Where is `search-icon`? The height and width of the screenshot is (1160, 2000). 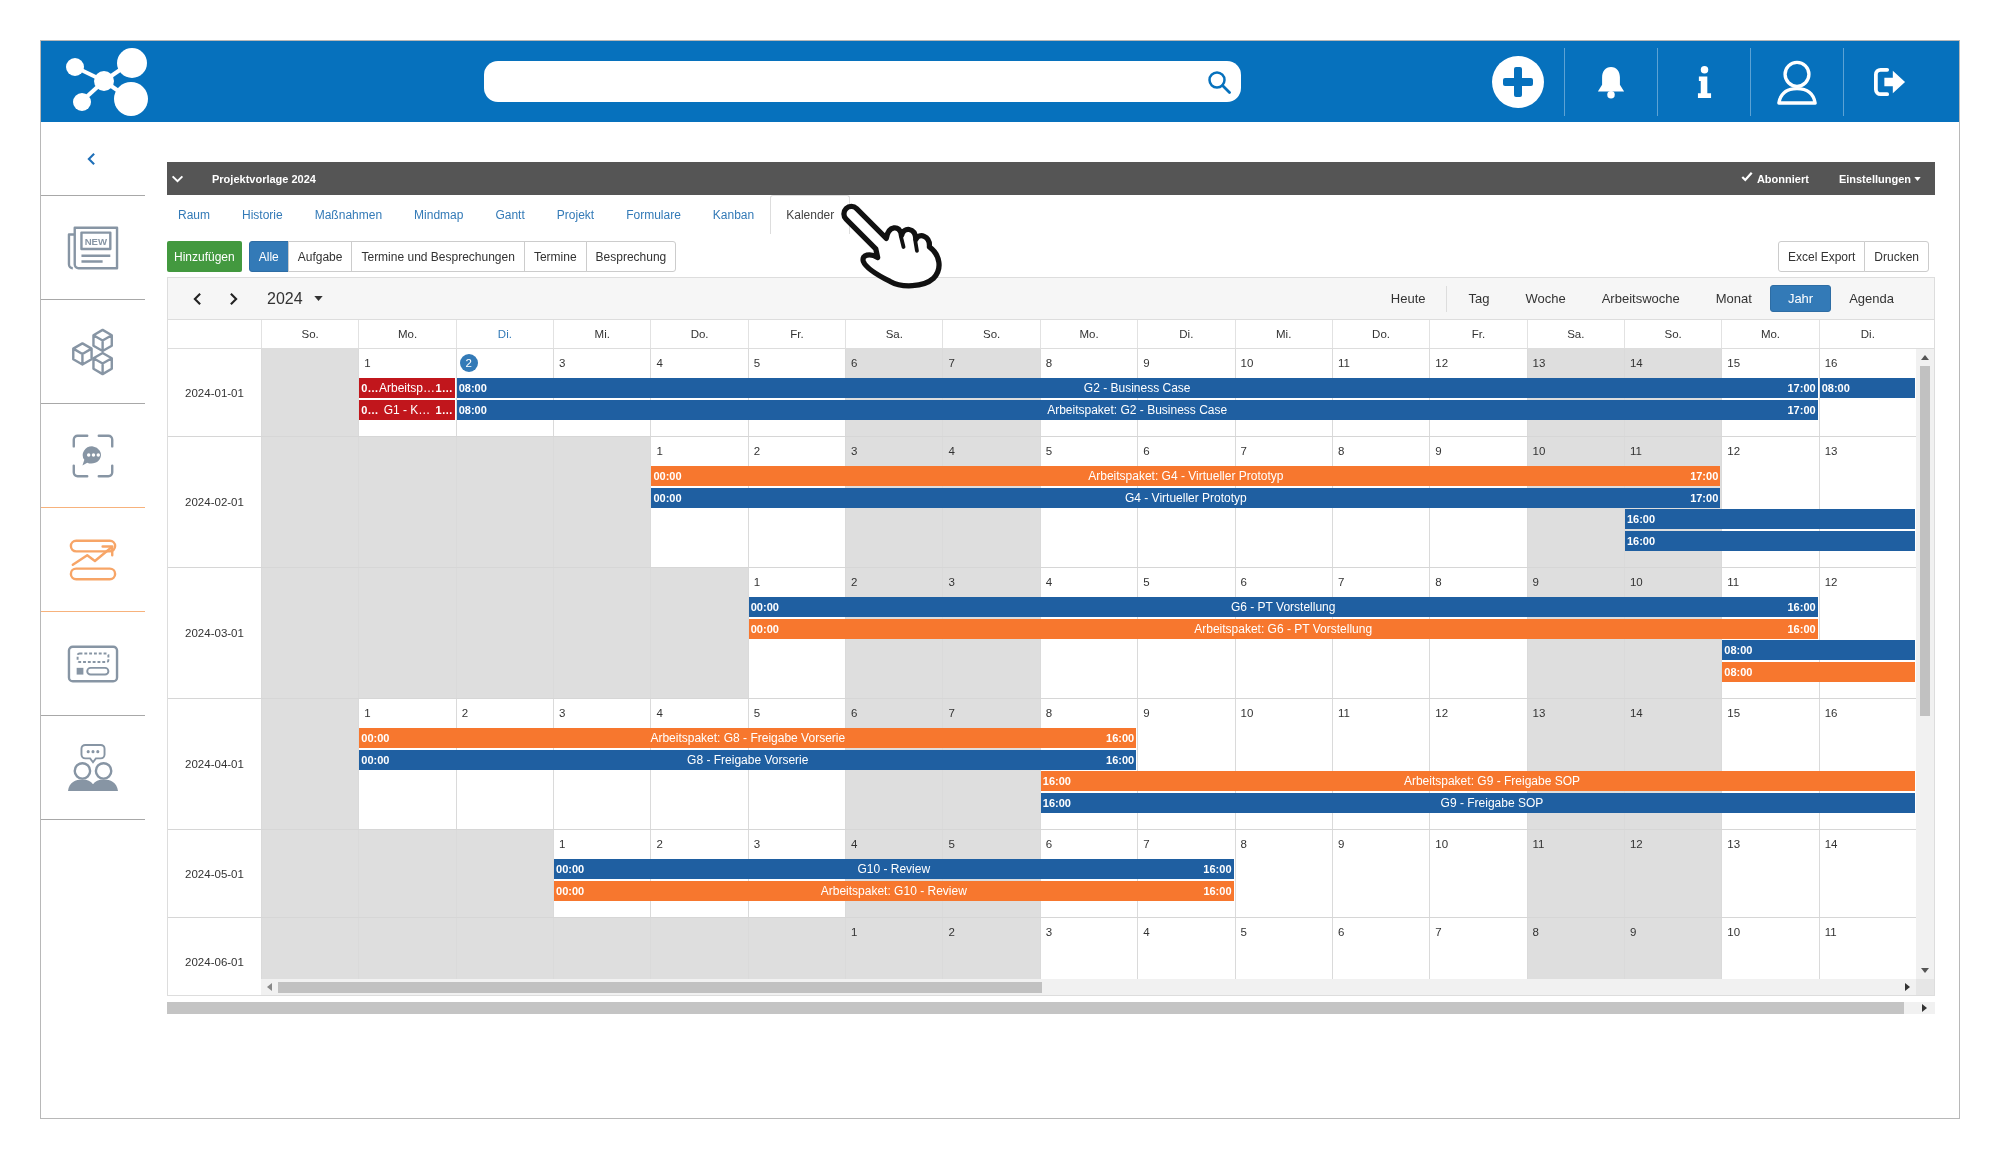
search-icon is located at coordinates (1219, 81).